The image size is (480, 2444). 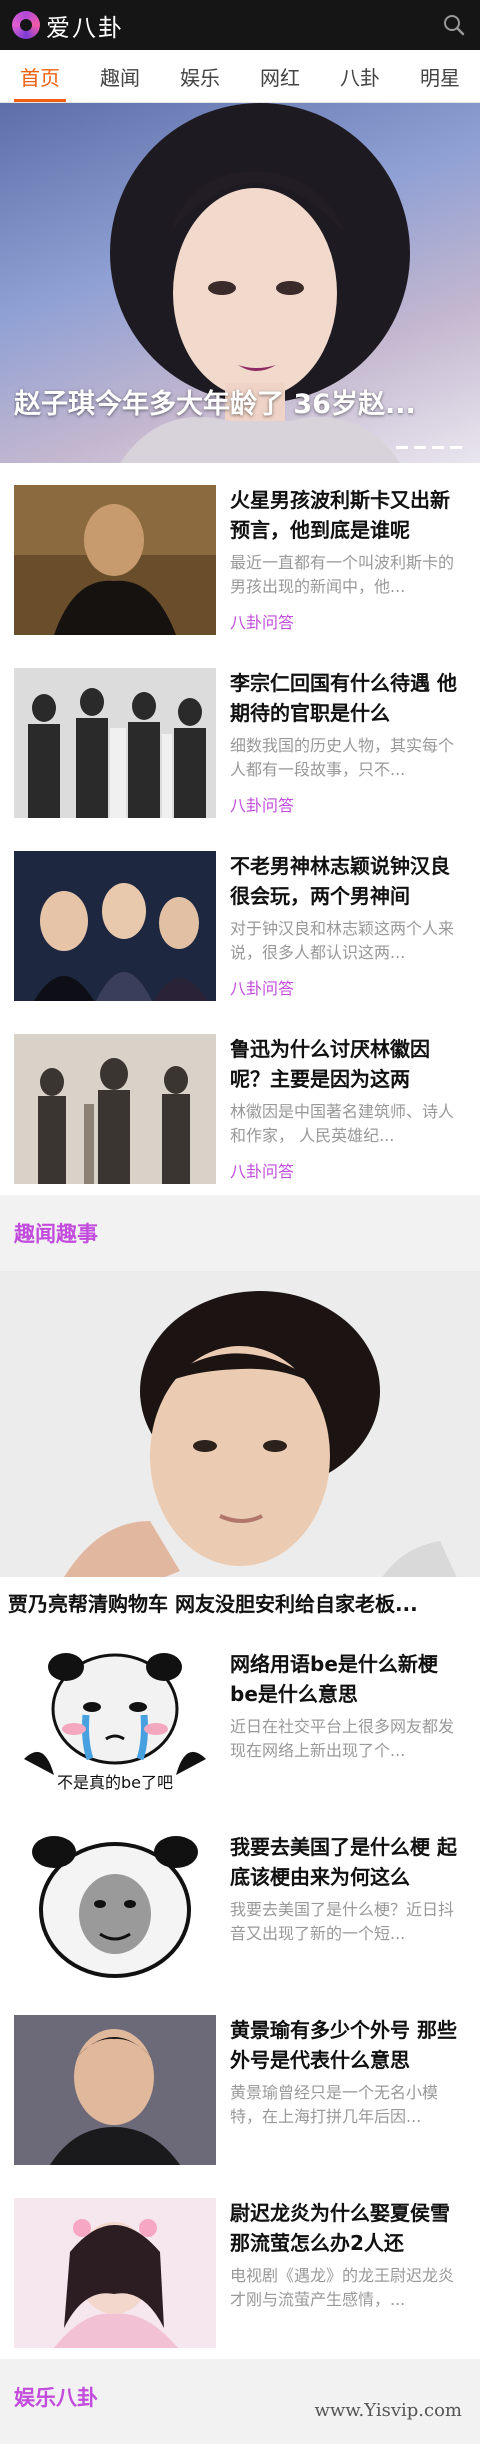 What do you see at coordinates (347, 515) in the screenshot?
I see `article-title: 火星男孩波利斯卡又出新预言，他到底是谁呢` at bounding box center [347, 515].